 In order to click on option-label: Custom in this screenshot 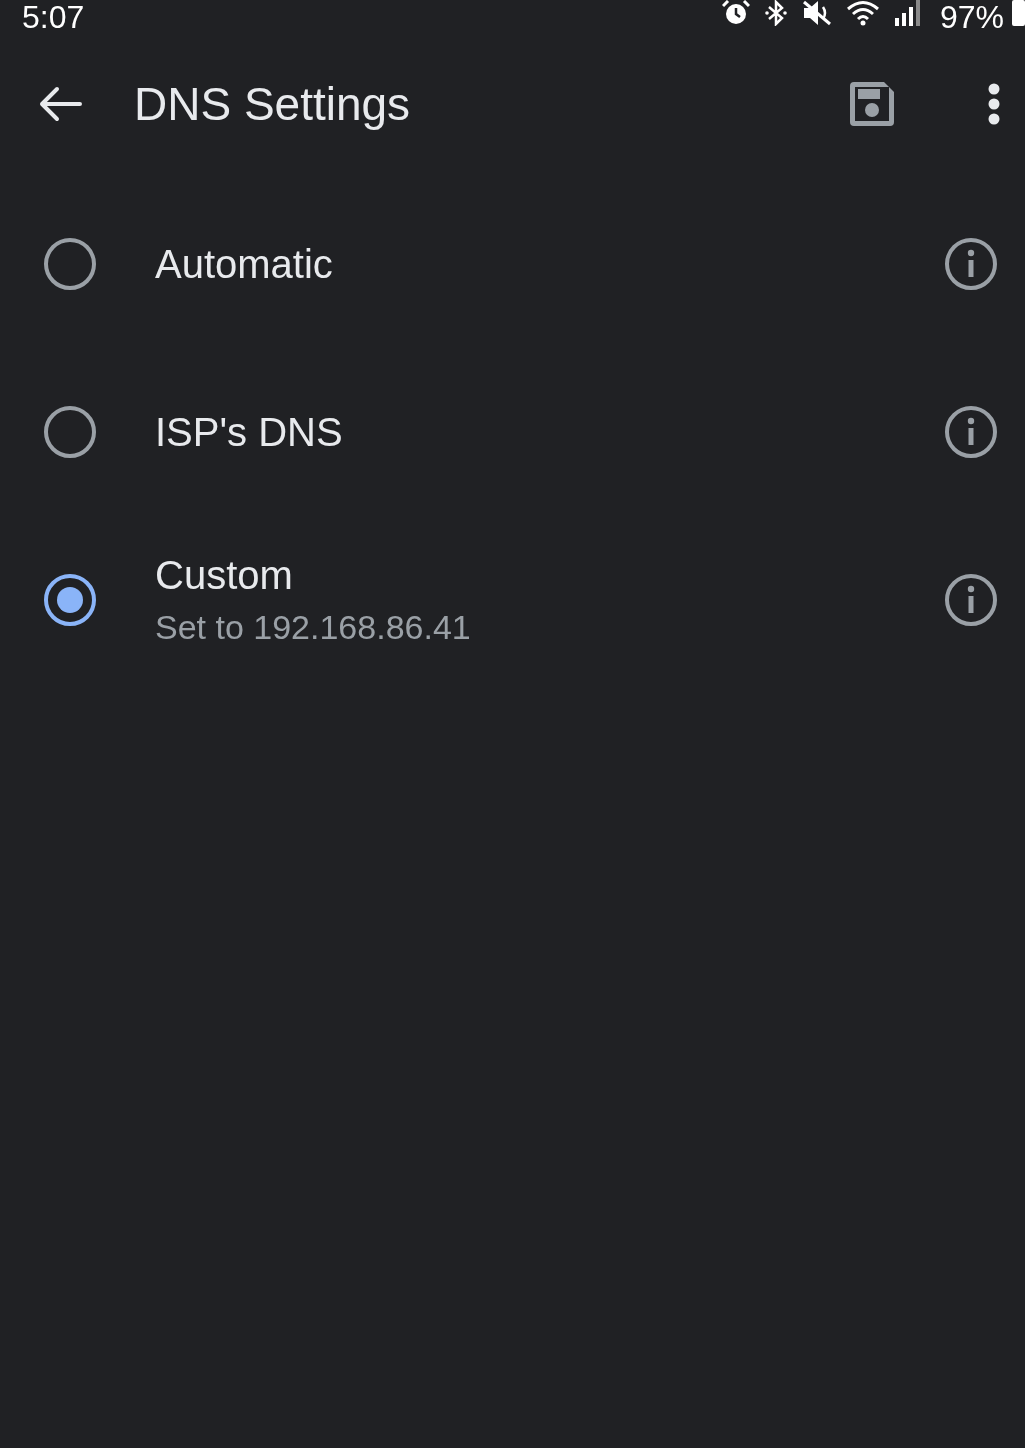, I will do `click(224, 575)`.